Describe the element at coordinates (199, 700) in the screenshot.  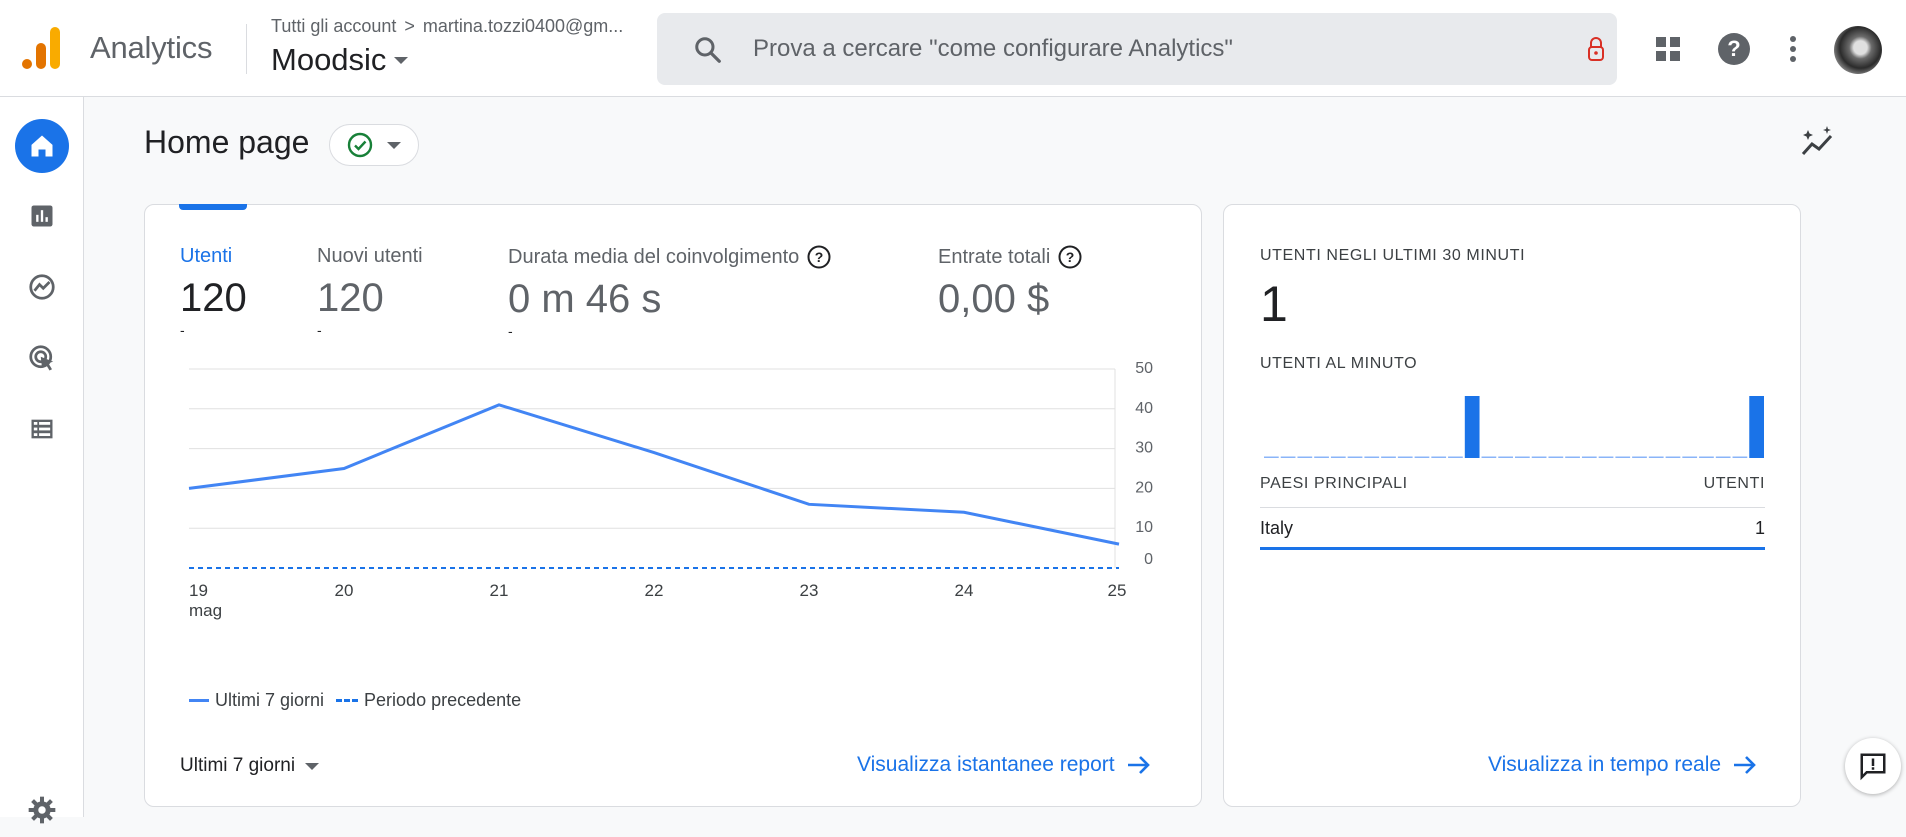
I see `legend-swatch-solid` at that location.